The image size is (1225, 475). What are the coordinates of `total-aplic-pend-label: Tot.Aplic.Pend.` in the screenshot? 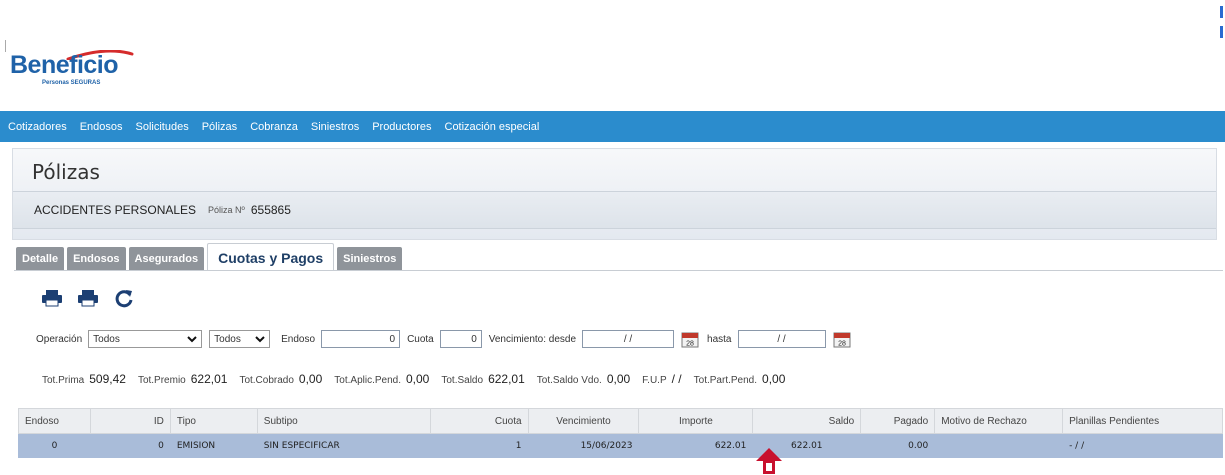 It's located at (367, 380).